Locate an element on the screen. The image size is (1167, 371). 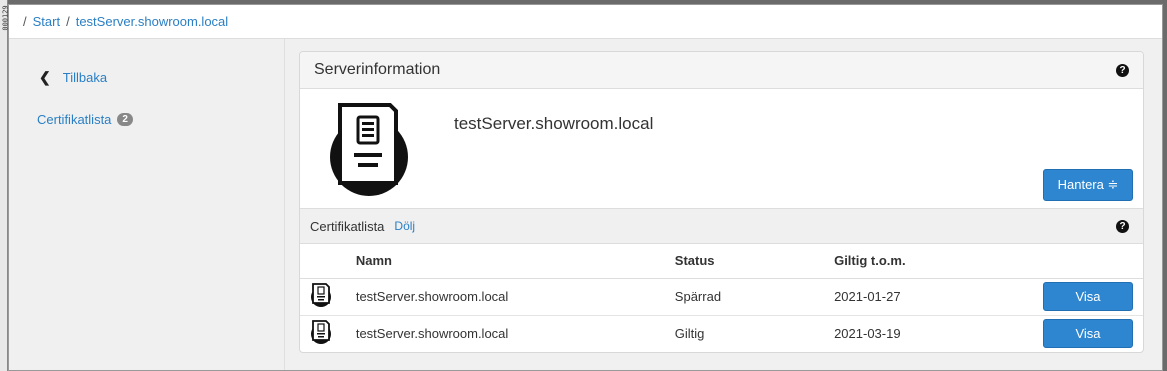
table-header-row: Namn Status Giltig t.o.m. is located at coordinates (721, 261).